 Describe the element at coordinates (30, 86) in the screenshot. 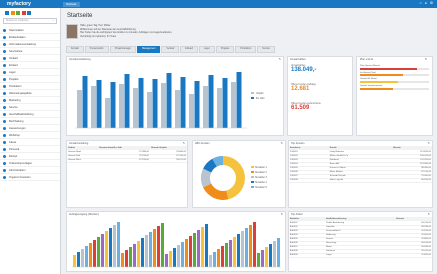

I see `sidebar-item: Produktion` at that location.